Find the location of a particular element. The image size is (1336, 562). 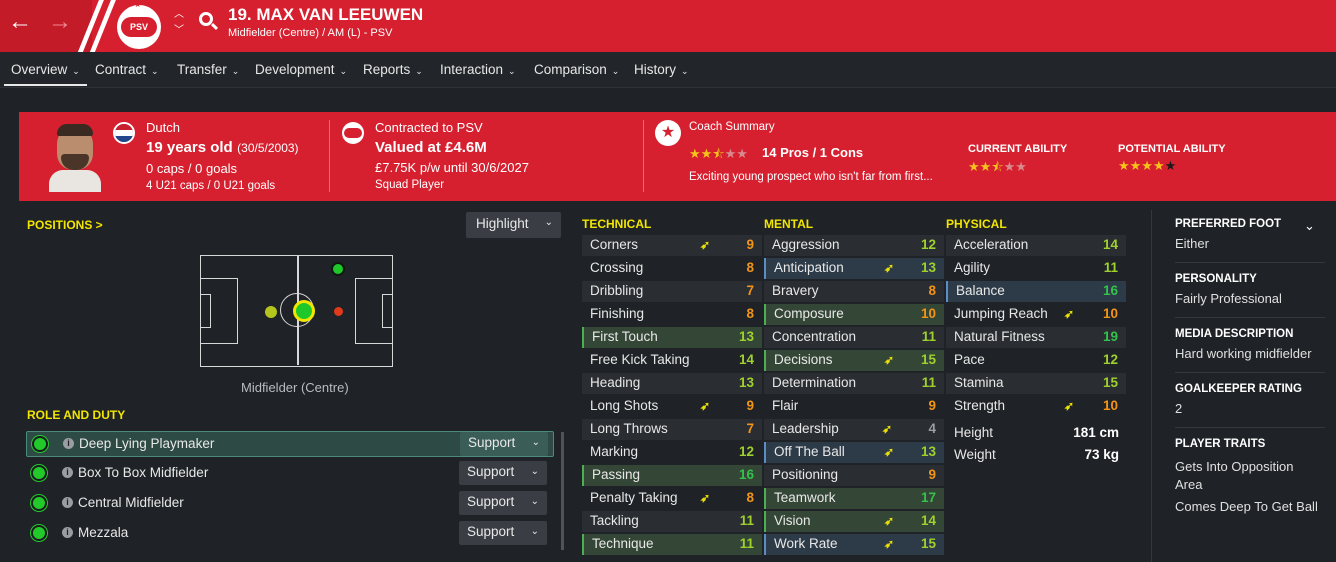

tab-transfer: Transfer ⌄ is located at coordinates (208, 69).